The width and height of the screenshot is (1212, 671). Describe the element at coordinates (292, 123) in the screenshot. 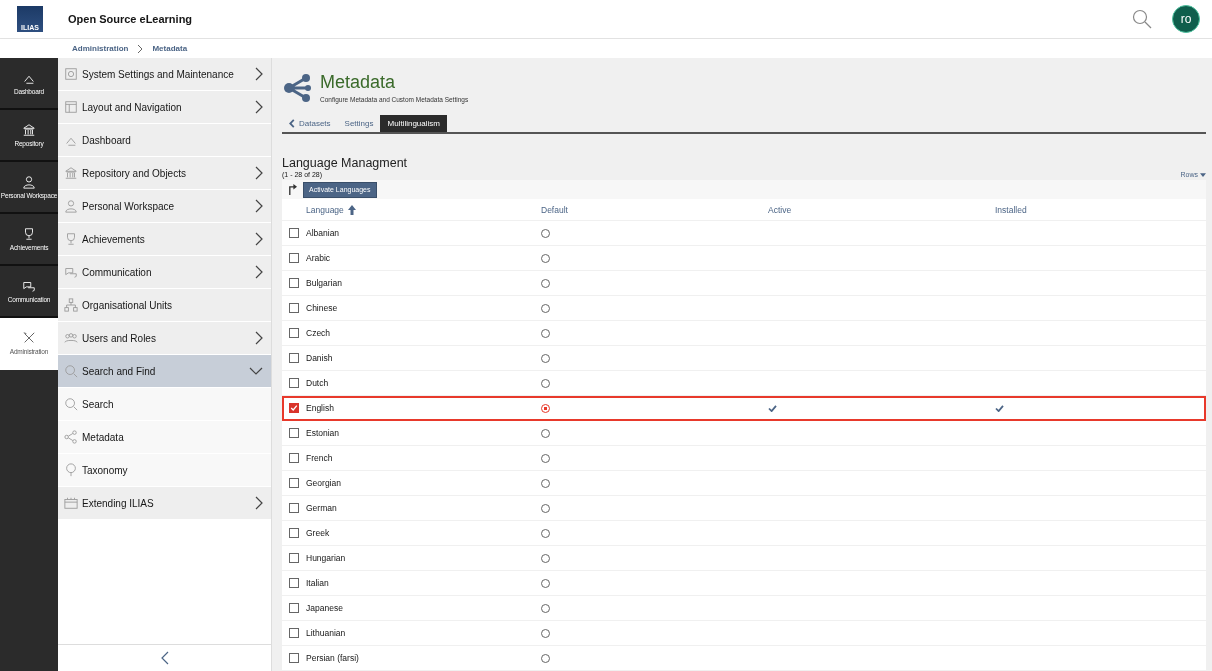

I see `chevron-left-icon` at that location.